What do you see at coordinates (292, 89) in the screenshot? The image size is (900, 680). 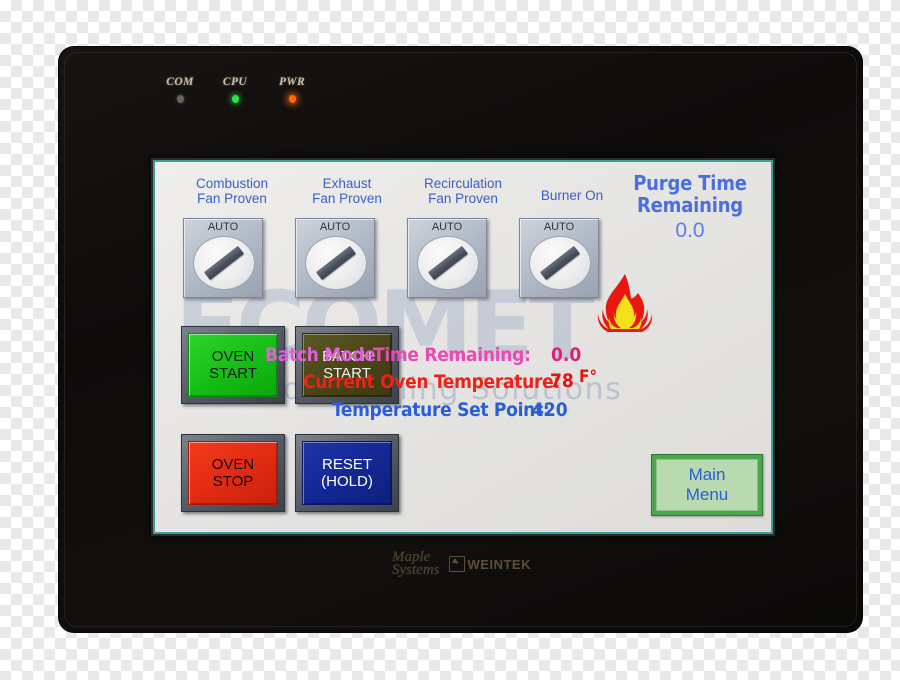 I see `led-pwr: PWR` at bounding box center [292, 89].